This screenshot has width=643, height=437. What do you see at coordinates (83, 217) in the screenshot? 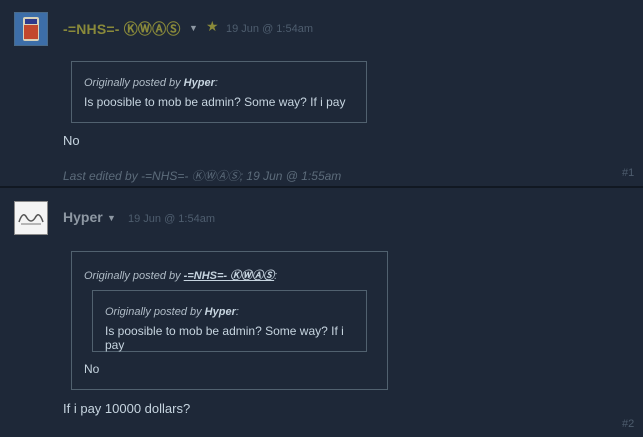
I see `post-author: Hyper` at bounding box center [83, 217].